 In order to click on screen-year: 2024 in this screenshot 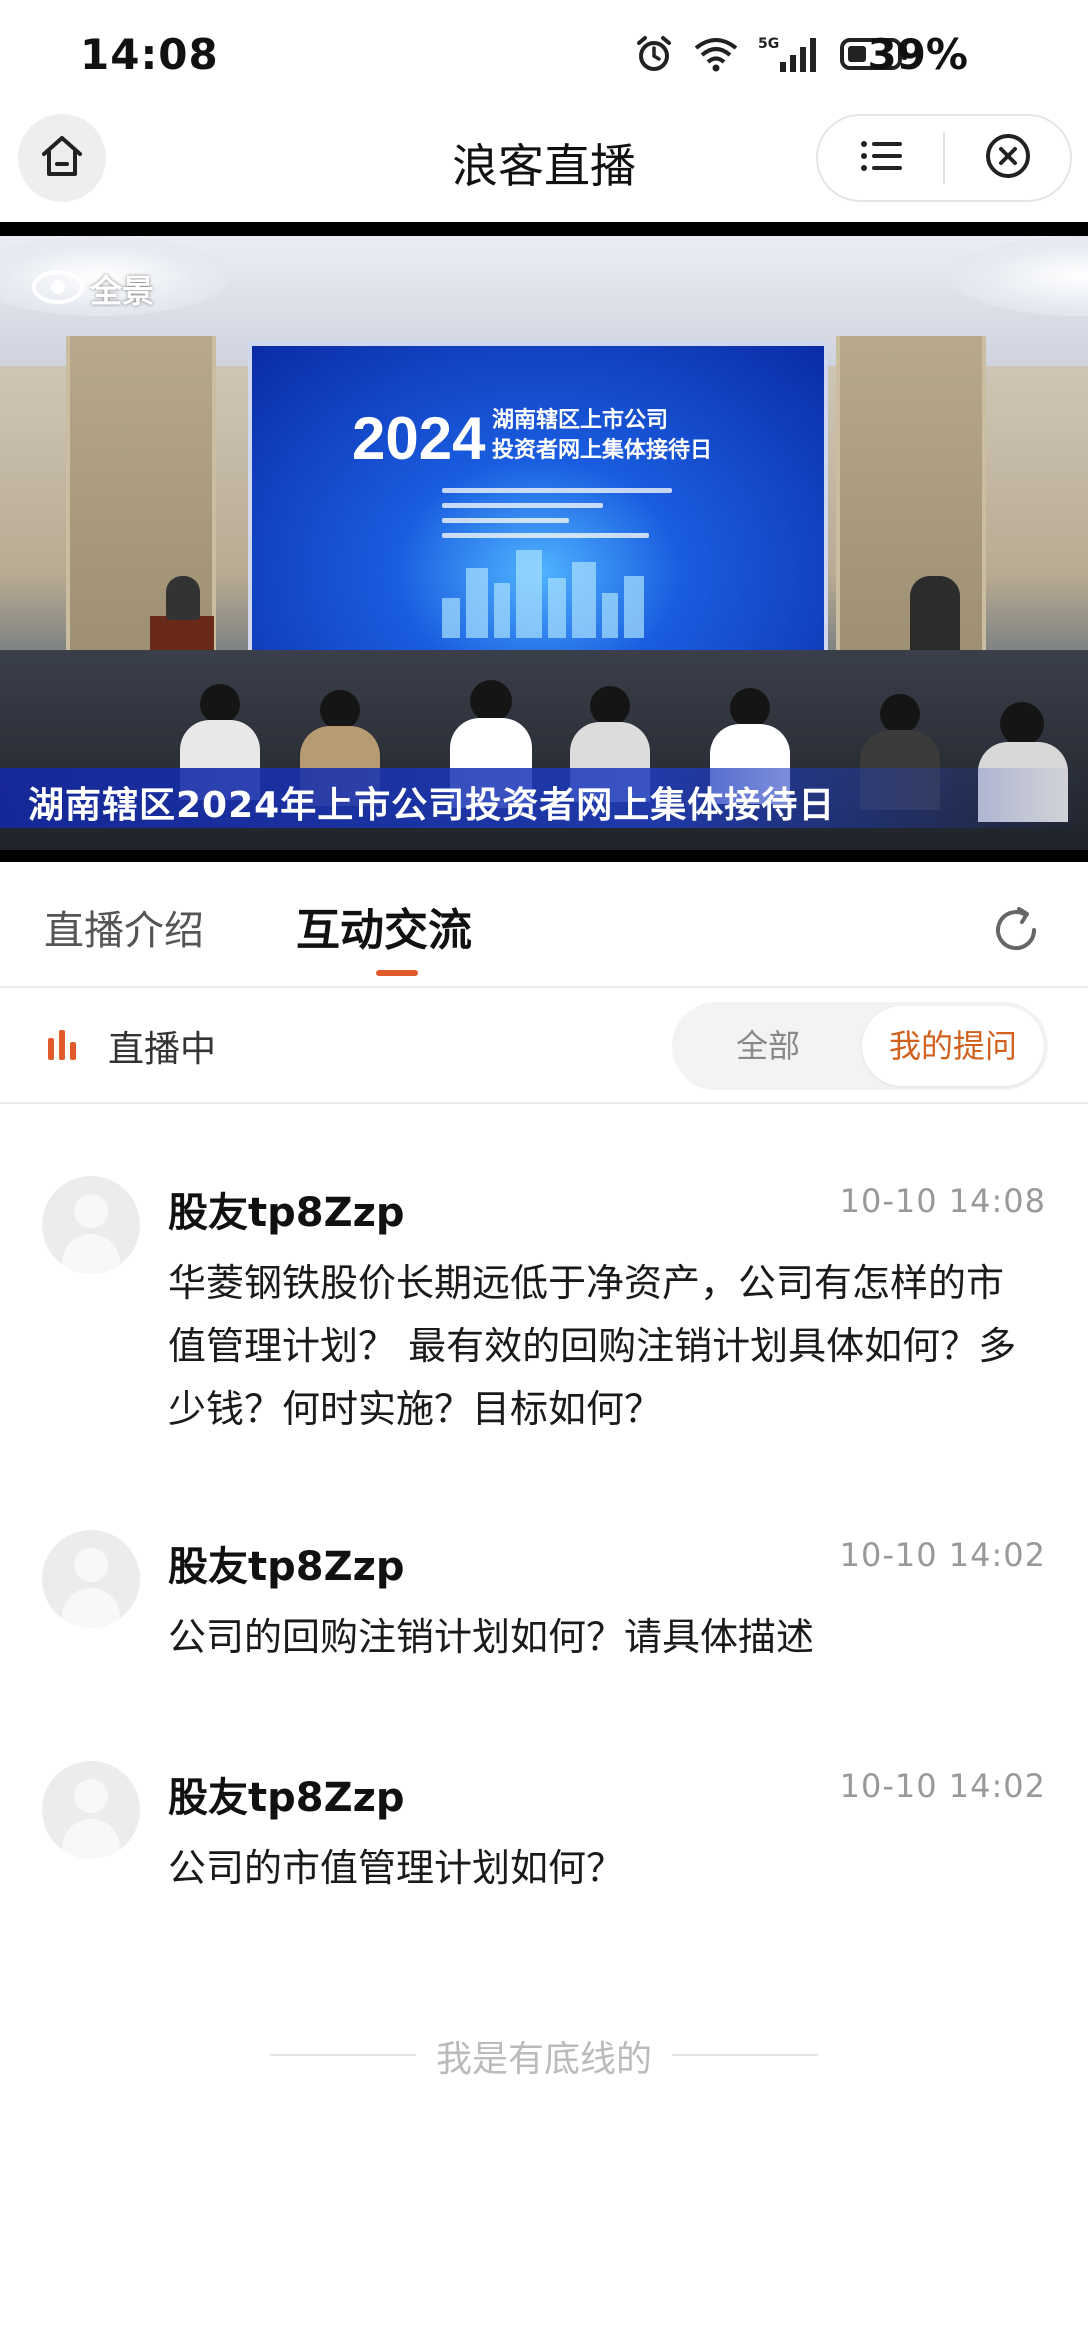, I will do `click(419, 438)`.